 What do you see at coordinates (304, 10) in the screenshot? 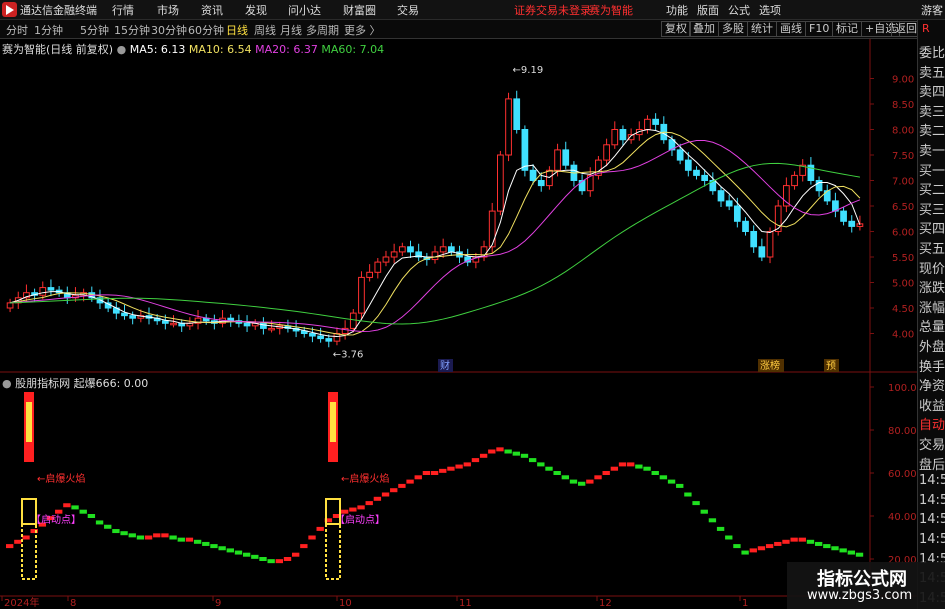
I see `menu-item-ask: 问小达` at bounding box center [304, 10].